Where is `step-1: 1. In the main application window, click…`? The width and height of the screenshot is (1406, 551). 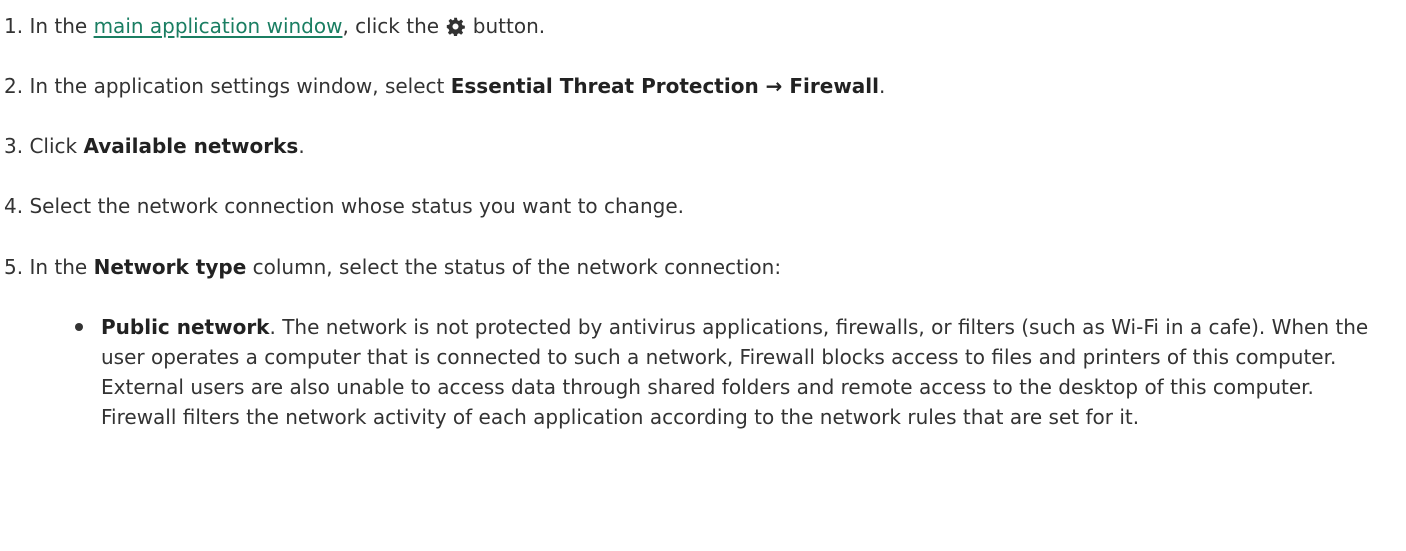 step-1: 1. In the main application window, click… is located at coordinates (274, 26).